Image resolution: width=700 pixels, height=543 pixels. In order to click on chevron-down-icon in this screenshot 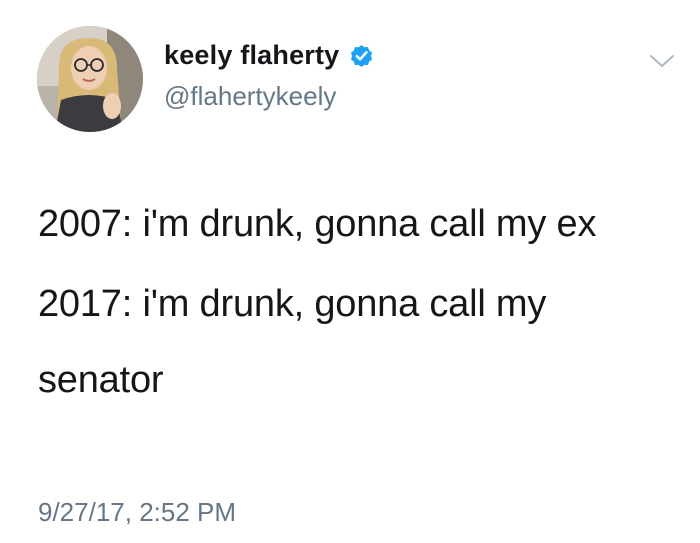, I will do `click(662, 61)`.